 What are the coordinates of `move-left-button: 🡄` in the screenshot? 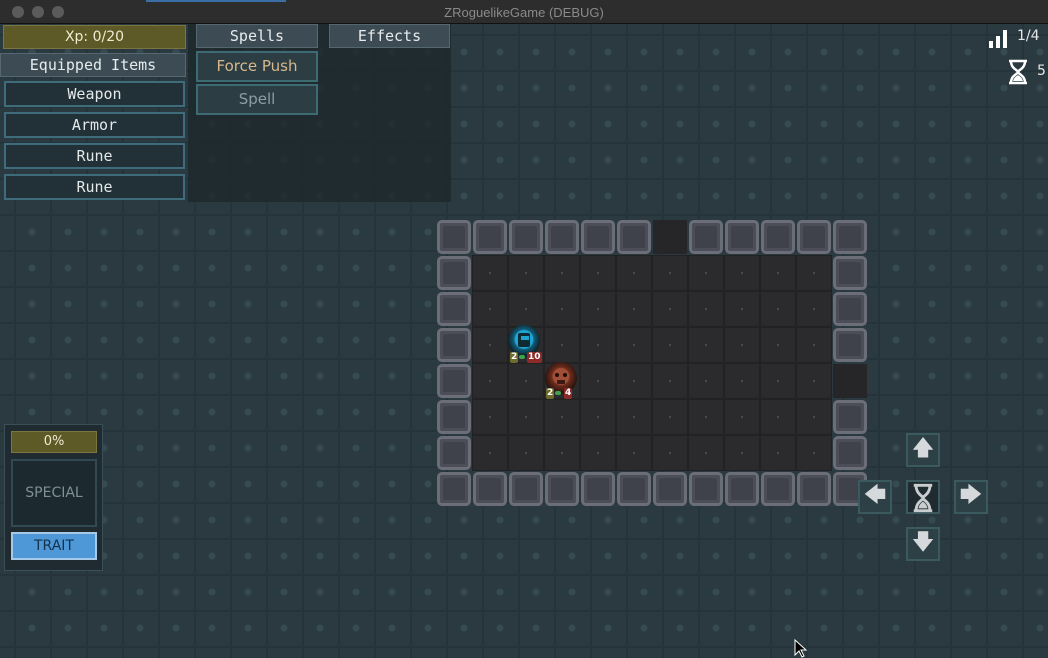 It's located at (875, 497).